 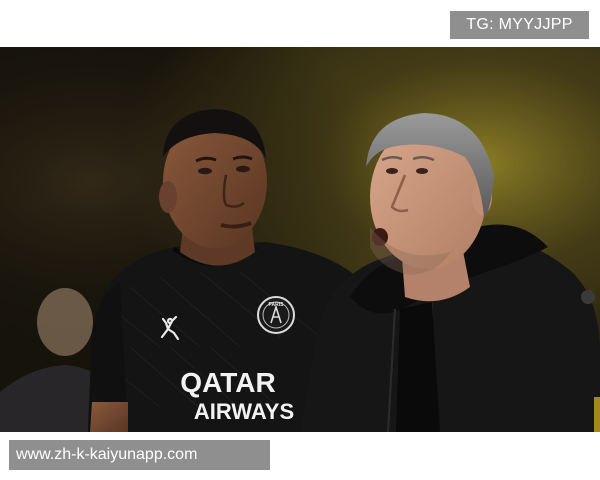 What do you see at coordinates (277, 305) in the screenshot?
I see `crest-text: PARIS` at bounding box center [277, 305].